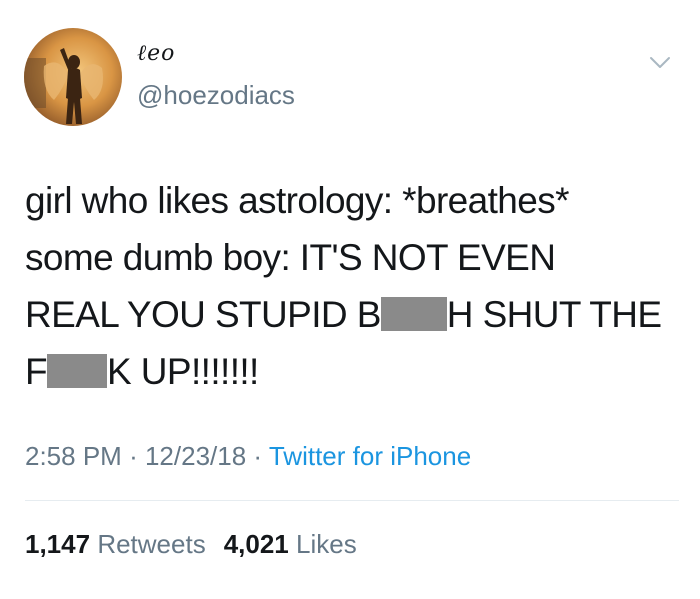  Describe the element at coordinates (195, 456) in the screenshot. I see `tweet-date: 12/23/18` at that location.